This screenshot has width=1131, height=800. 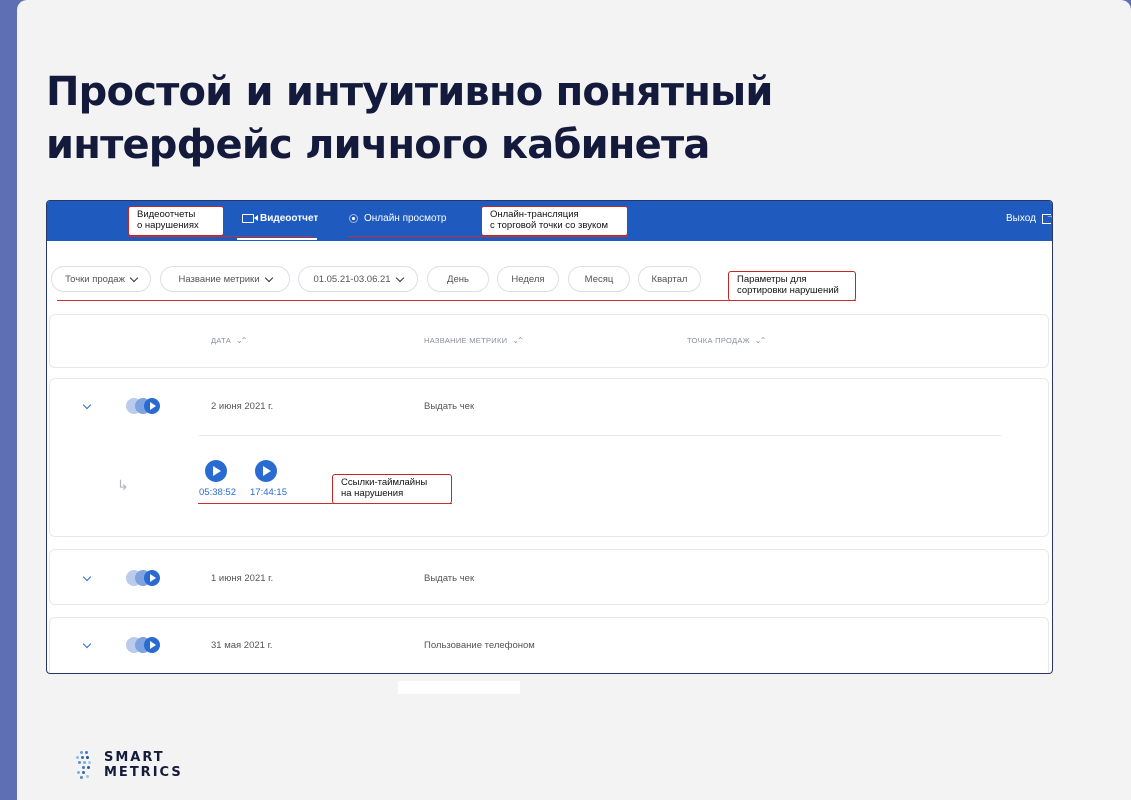 I want to click on column-header-metric: НАЗВАНИЕ МЕТРИКИ ⌄⌃, so click(x=474, y=340).